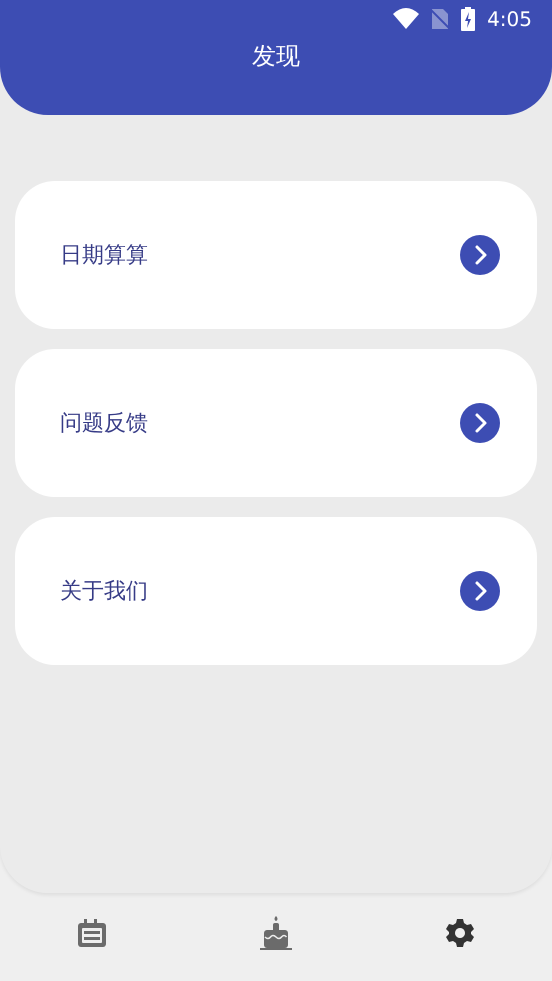  Describe the element at coordinates (92, 933) in the screenshot. I see `calendar-icon` at that location.